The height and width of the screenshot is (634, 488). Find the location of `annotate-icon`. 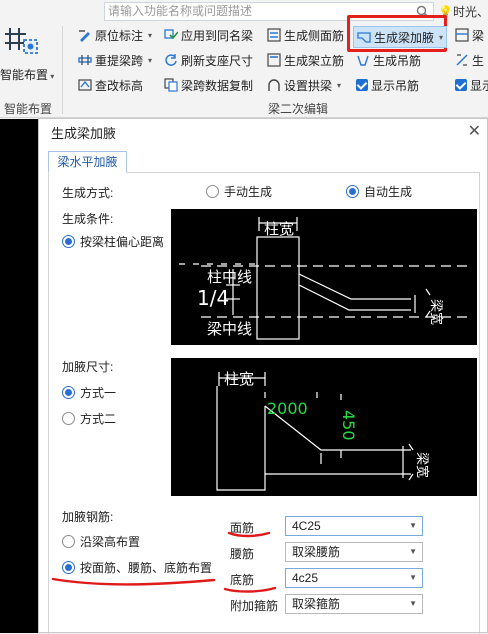

annotate-icon is located at coordinates (84, 36).